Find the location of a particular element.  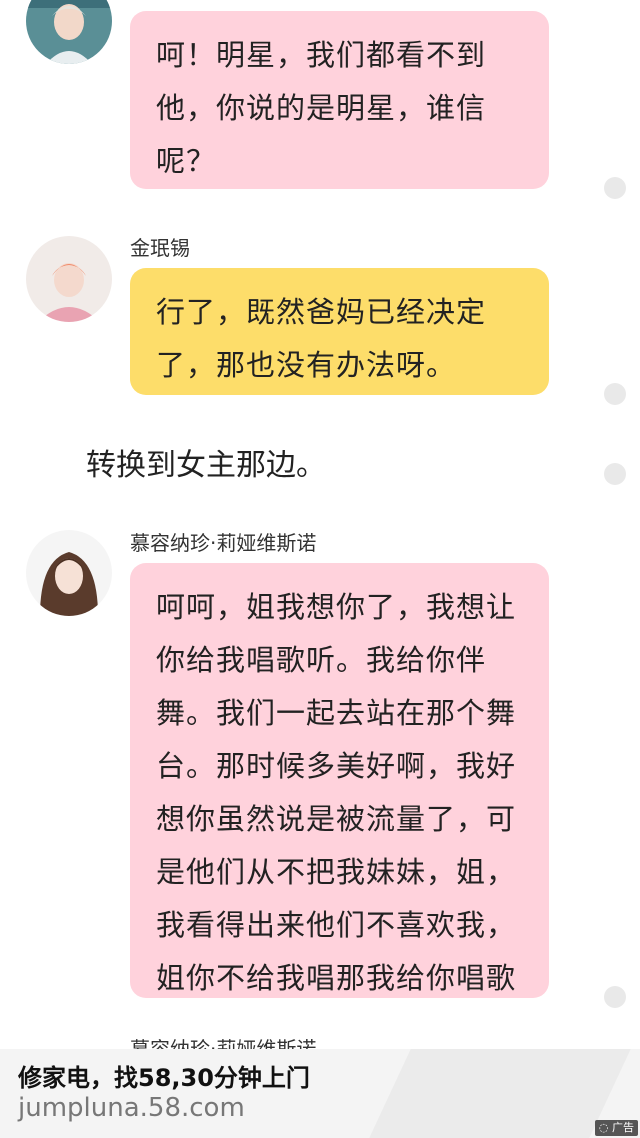

avatar-girl-icon is located at coordinates (69, 573).